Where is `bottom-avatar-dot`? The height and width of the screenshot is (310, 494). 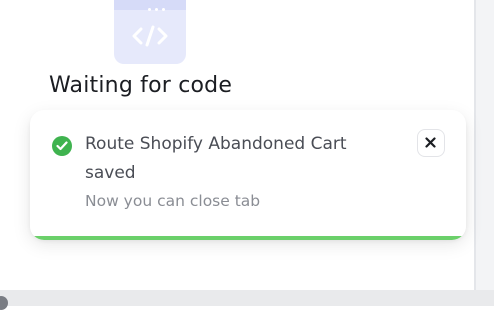
bottom-avatar-dot is located at coordinates (4, 303).